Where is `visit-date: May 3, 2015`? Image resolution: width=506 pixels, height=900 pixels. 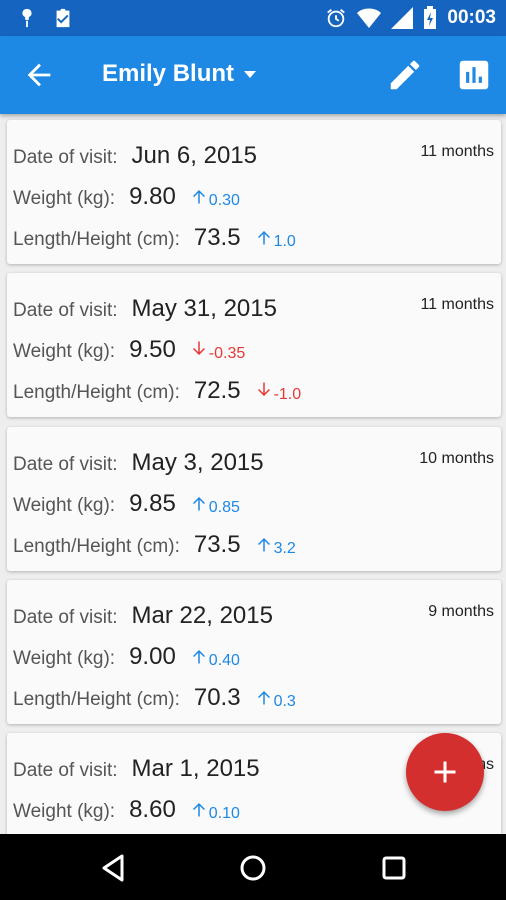
visit-date: May 3, 2015 is located at coordinates (197, 462).